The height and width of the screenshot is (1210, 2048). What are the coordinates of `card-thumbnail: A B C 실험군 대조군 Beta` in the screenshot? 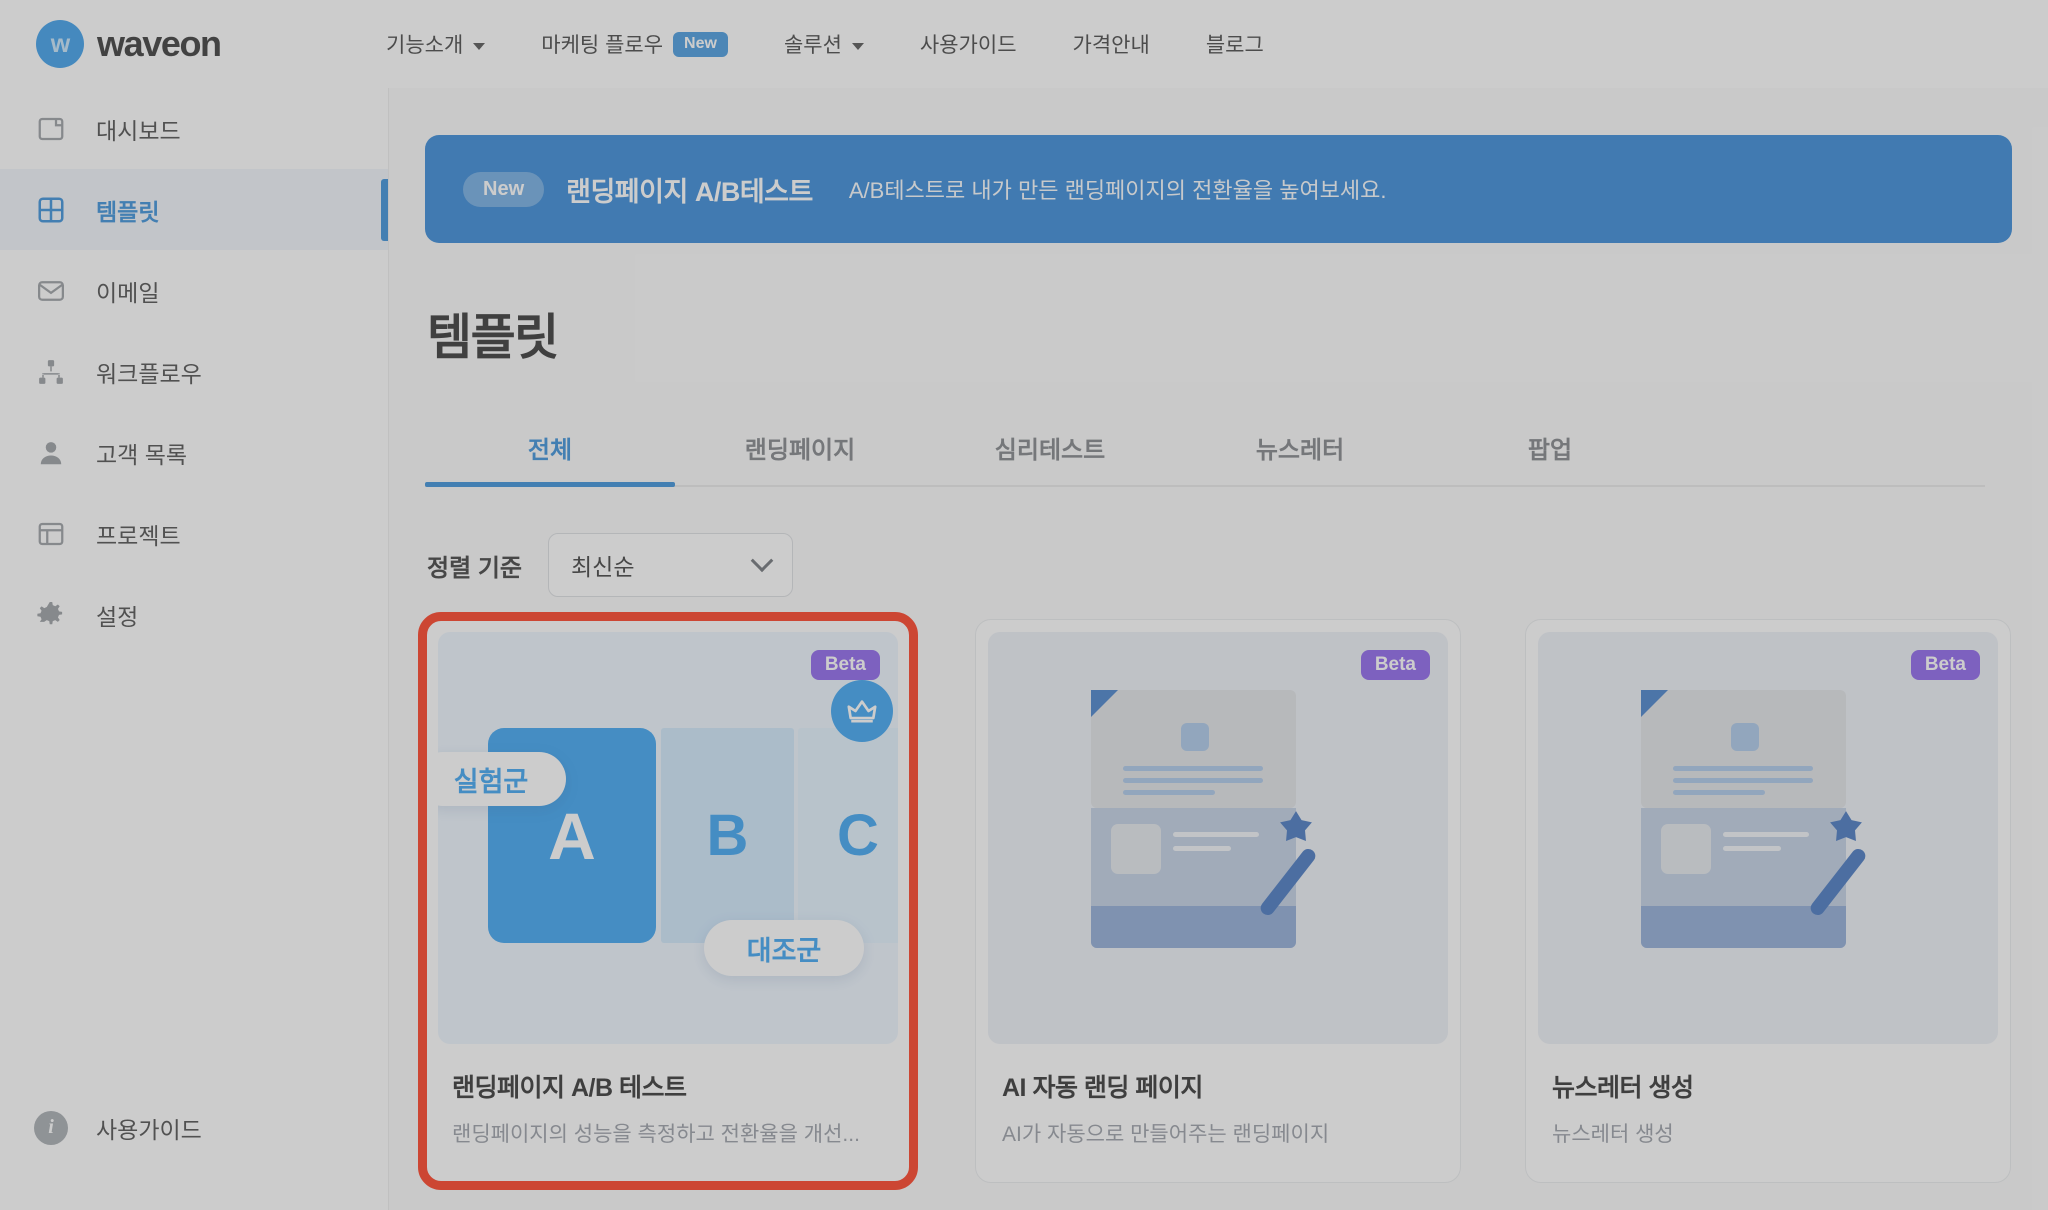 It's located at (668, 838).